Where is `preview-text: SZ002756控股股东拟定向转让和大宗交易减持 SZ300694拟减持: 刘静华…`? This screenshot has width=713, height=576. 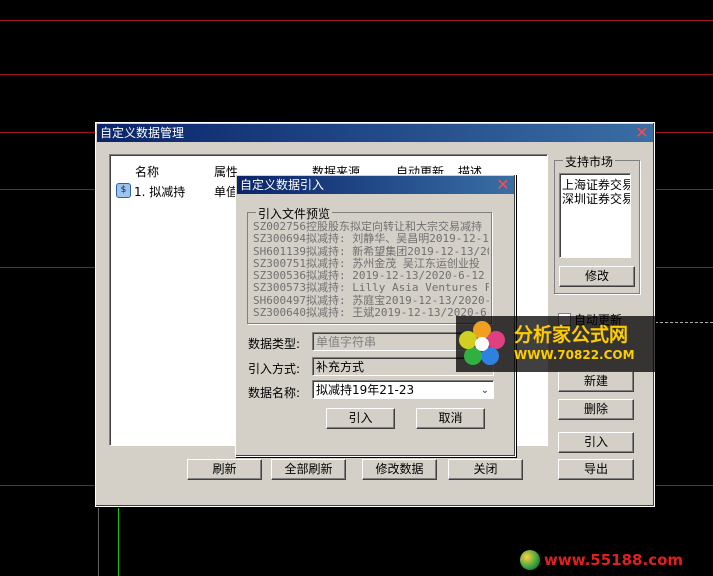
preview-text: SZ002756控股股东拟定向转让和大宗交易减持 SZ300694拟减持: 刘静华… is located at coordinates (371, 271).